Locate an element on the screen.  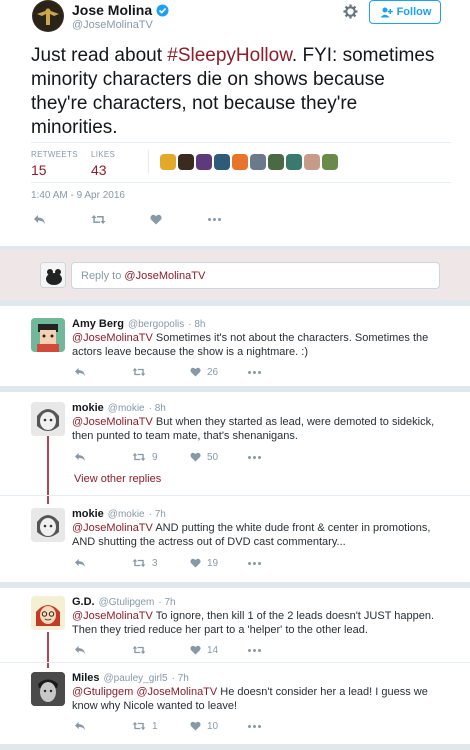
reply-author-handle: @Gtulipgem is located at coordinates (127, 602).